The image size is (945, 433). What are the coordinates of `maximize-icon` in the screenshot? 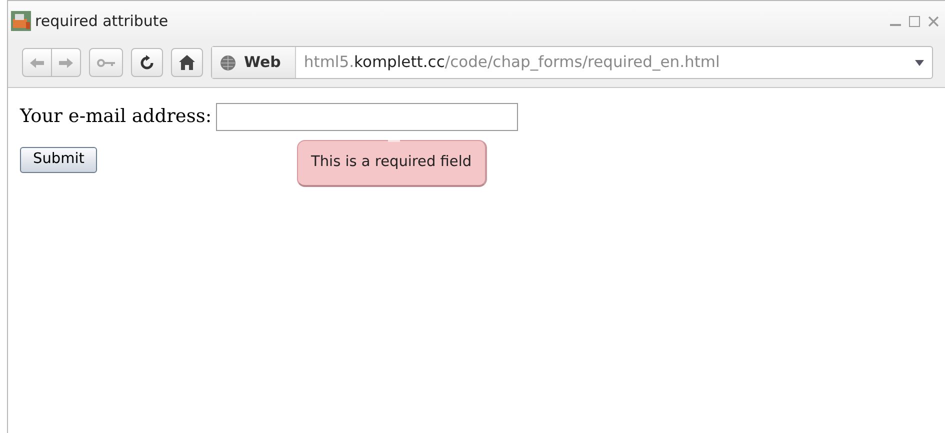 It's located at (914, 21).